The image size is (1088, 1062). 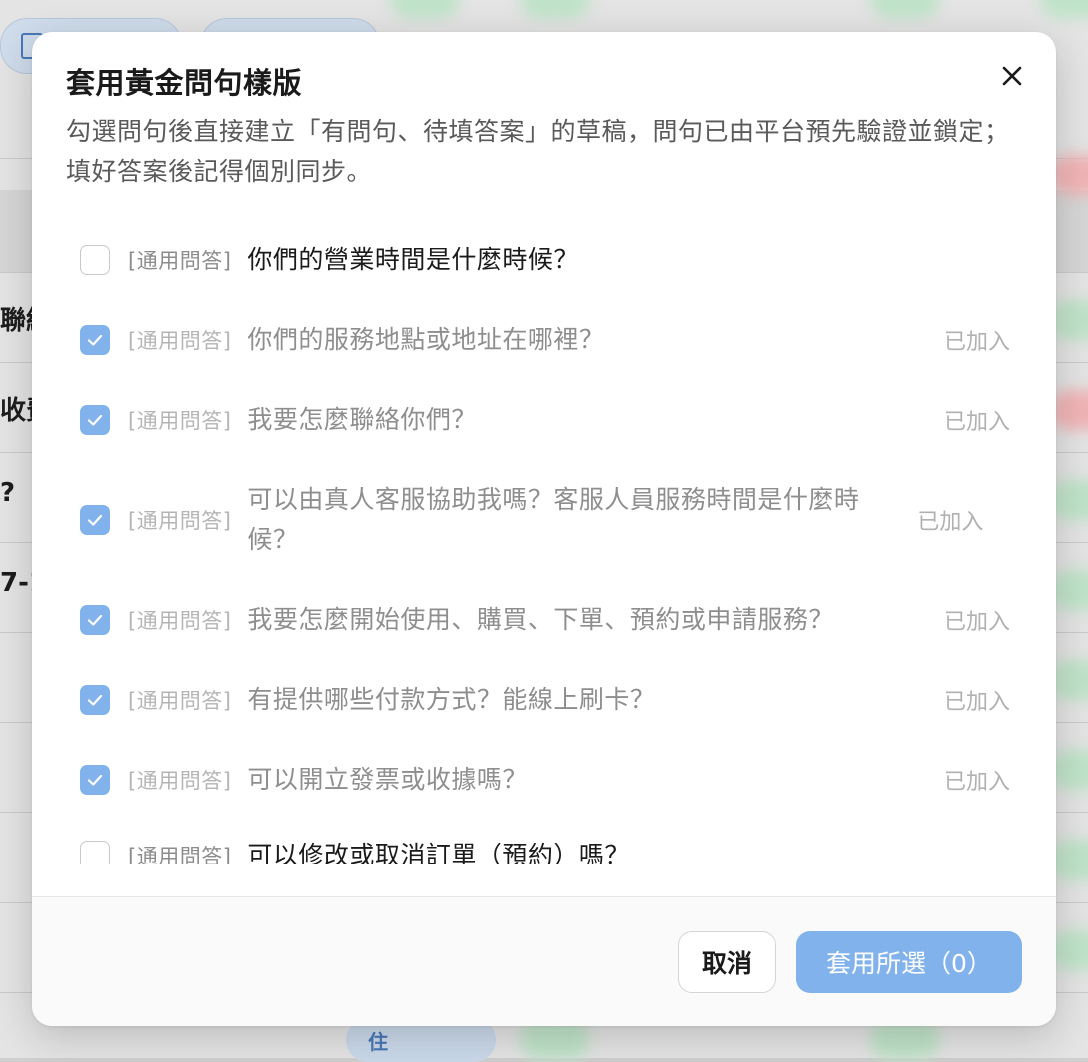 I want to click on question-text: 可以由真人客服協助我嗎？客服人員服務時間是什麼時候？, so click(x=553, y=519).